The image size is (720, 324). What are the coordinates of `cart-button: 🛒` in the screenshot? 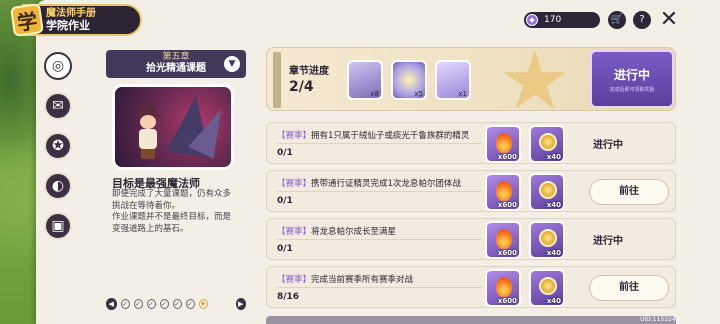 It's located at (617, 20).